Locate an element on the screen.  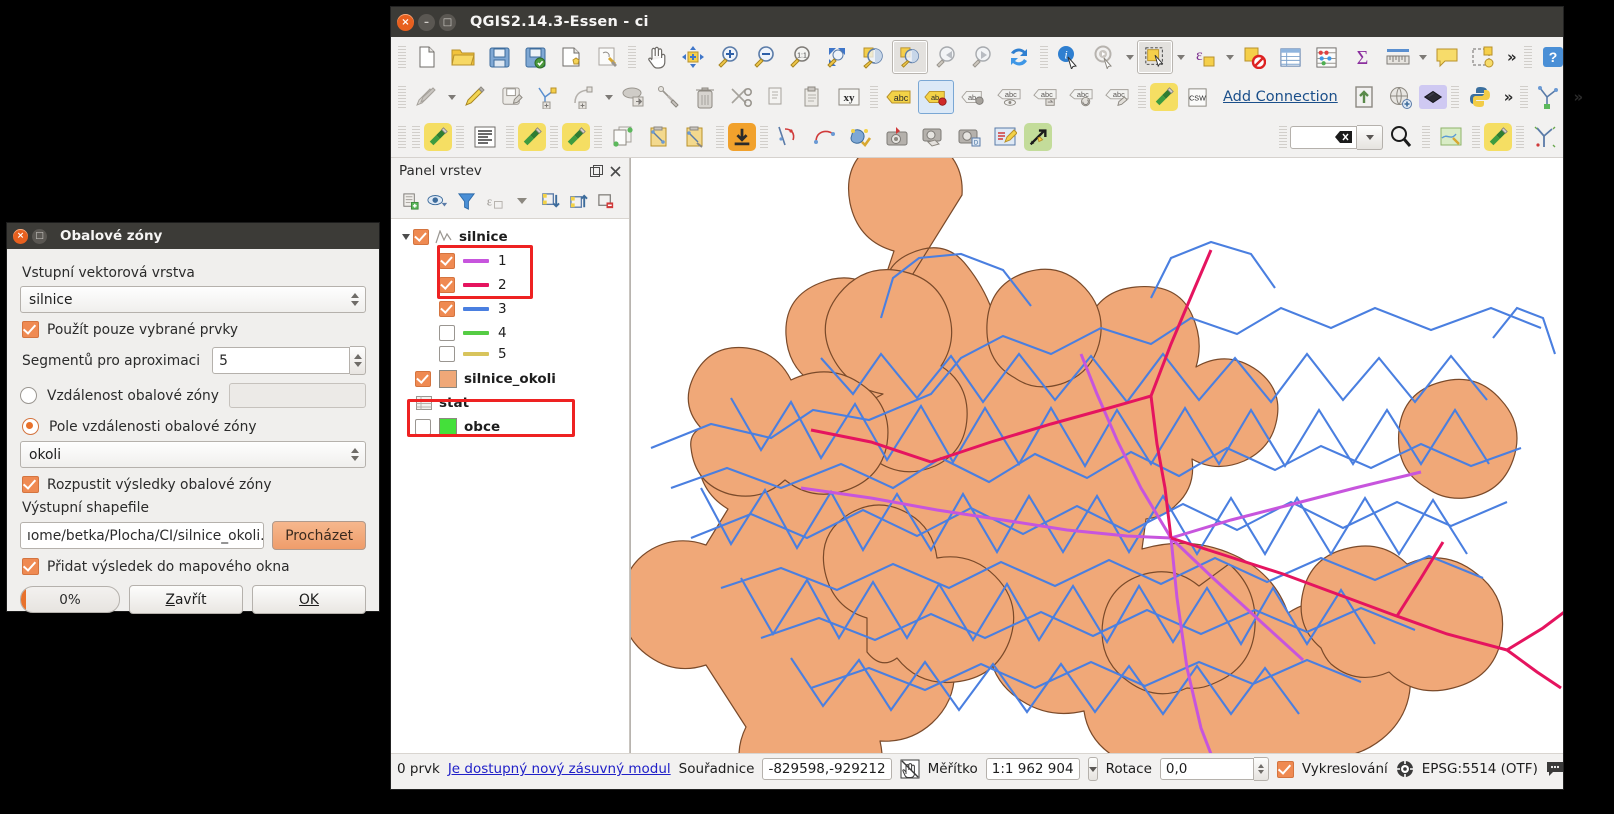
node-tool-icon is located at coordinates (669, 97).